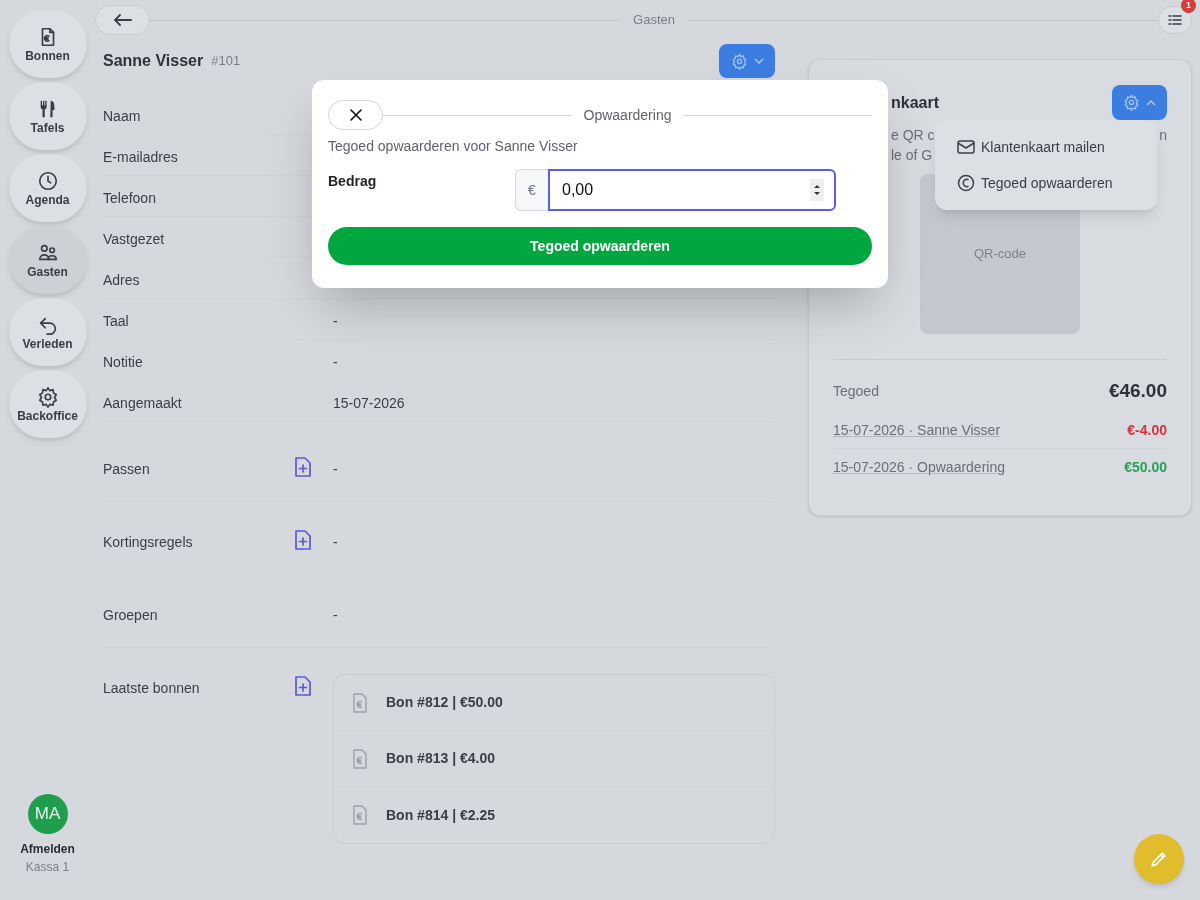  I want to click on nav-button: Backoffice, so click(47, 404).